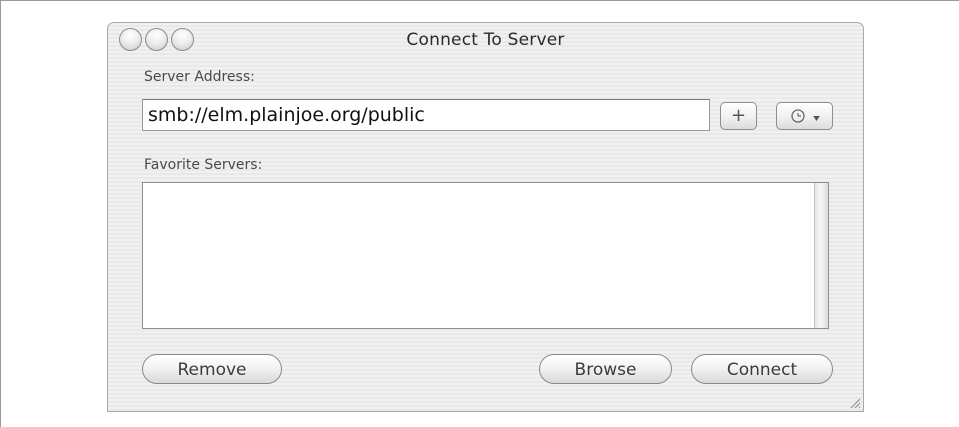 The height and width of the screenshot is (427, 959). I want to click on window-title: Connect To Server, so click(485, 40).